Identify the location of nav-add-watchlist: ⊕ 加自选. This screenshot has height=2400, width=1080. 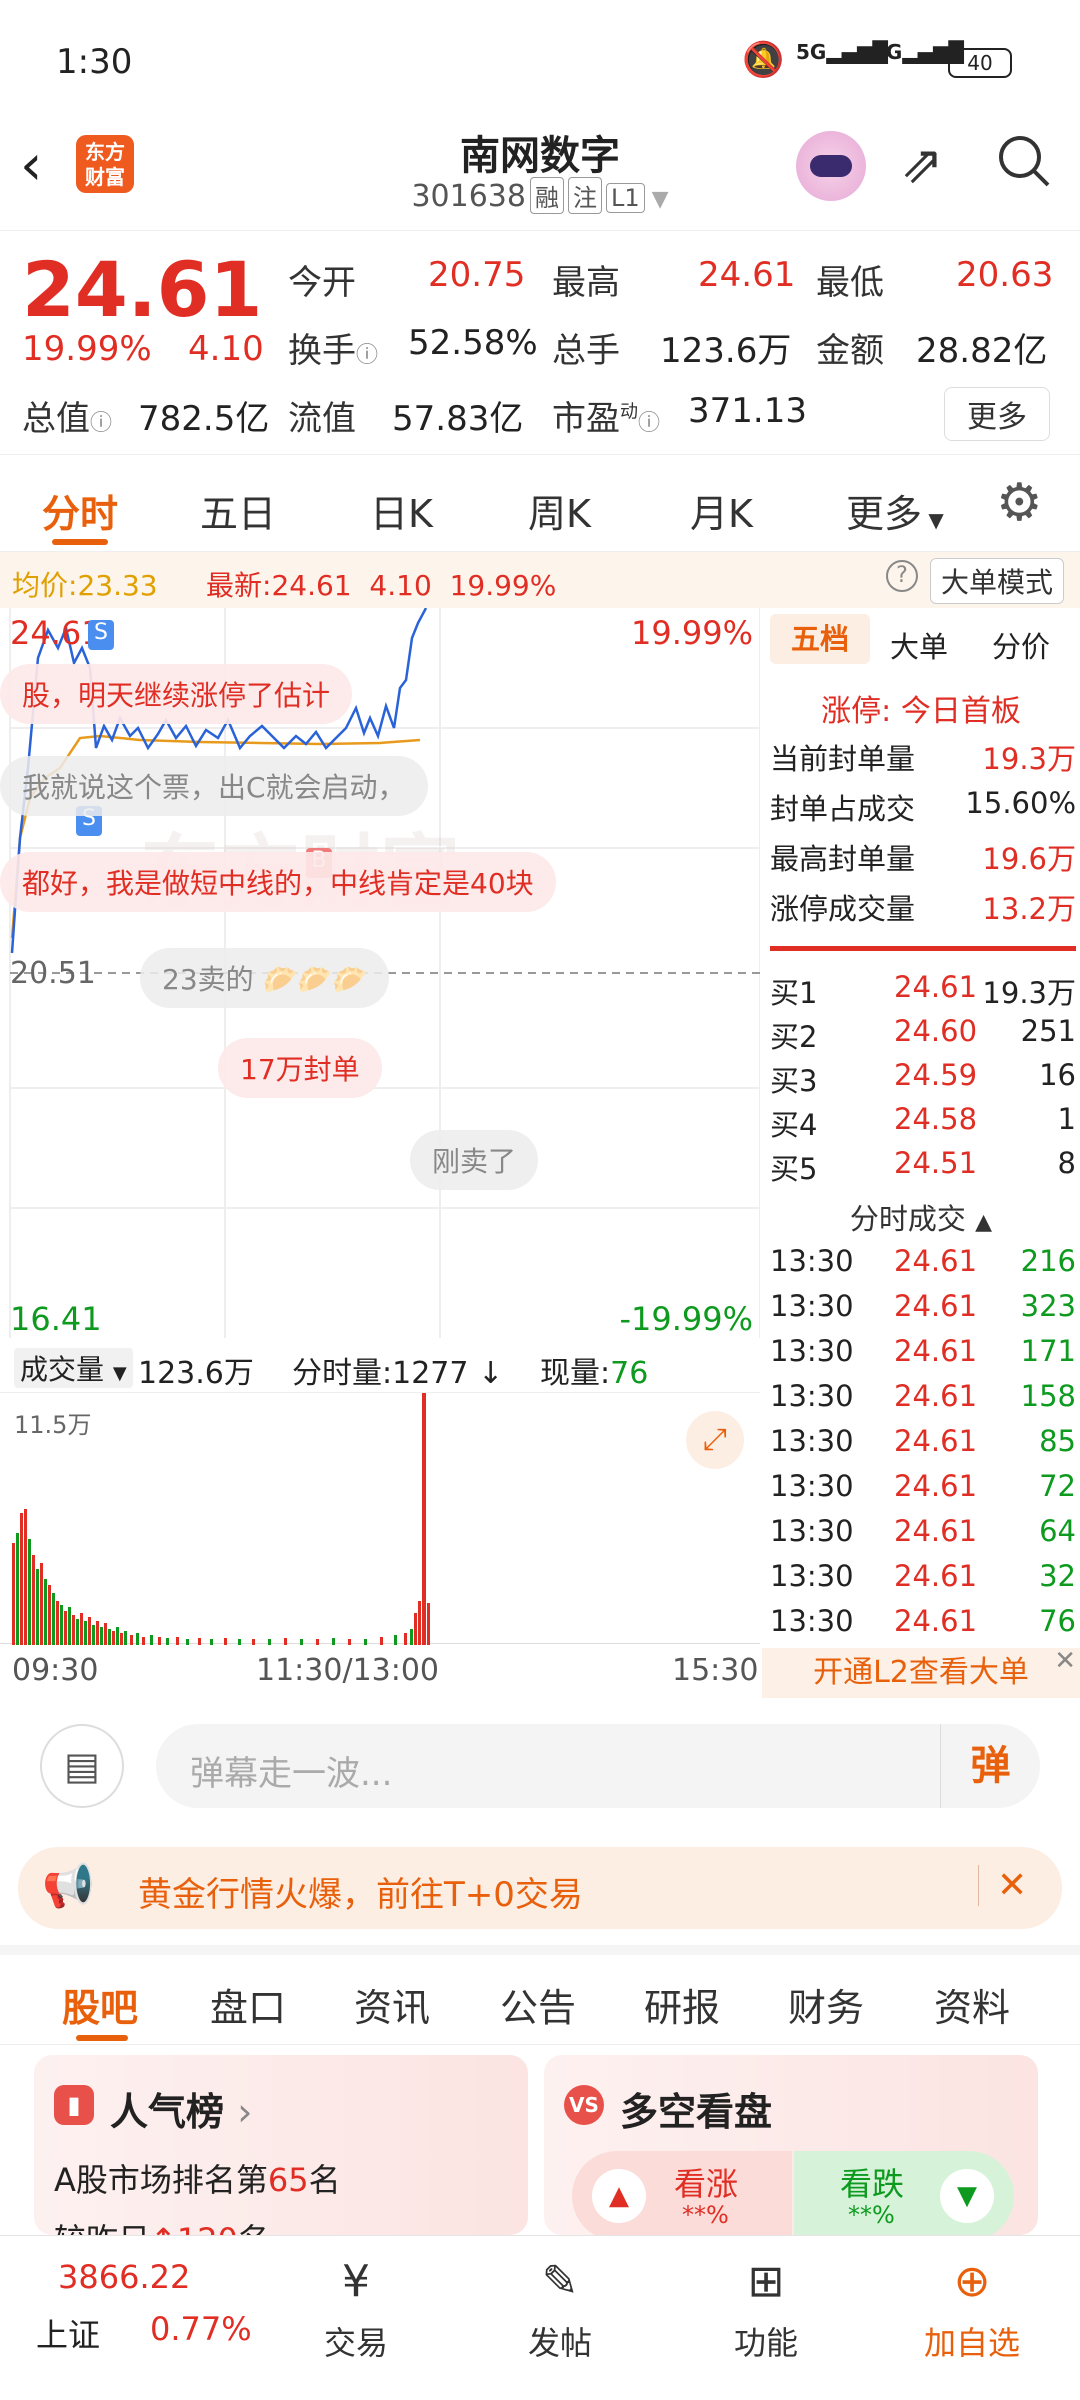
(972, 2310).